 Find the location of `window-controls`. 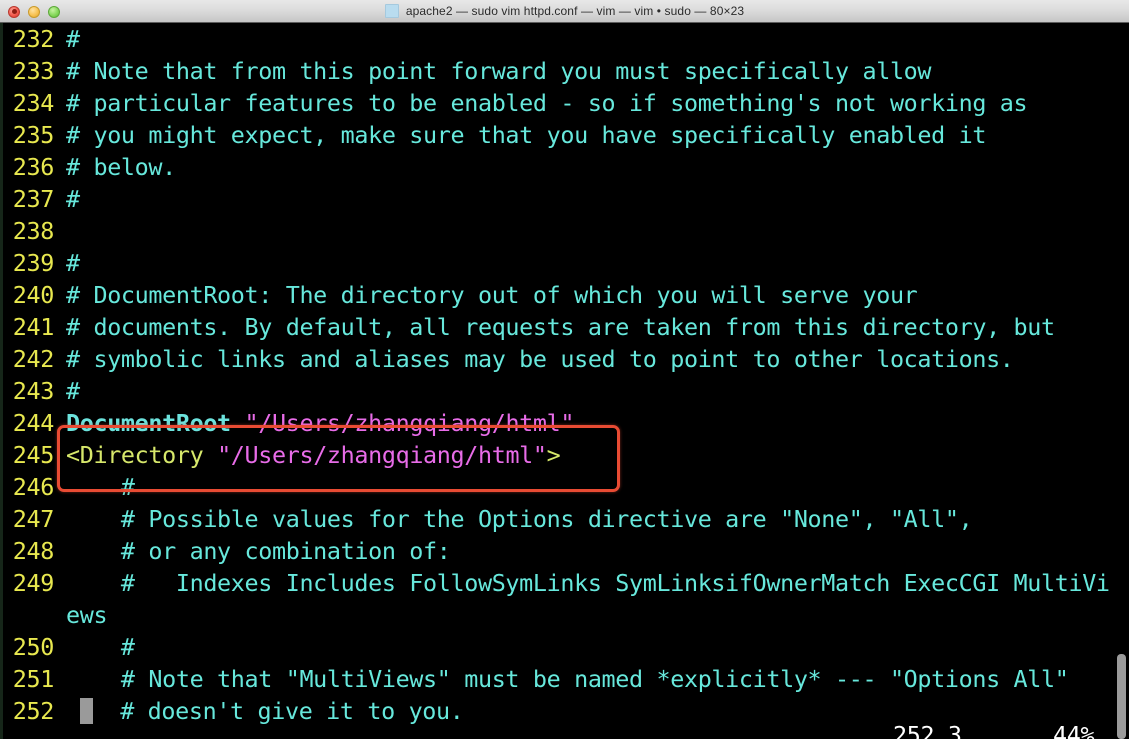

window-controls is located at coordinates (34, 11).